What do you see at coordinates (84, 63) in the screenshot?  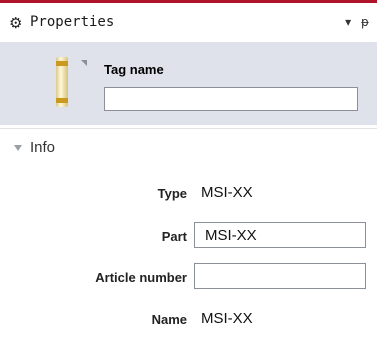 I see `corner-marker-icon` at bounding box center [84, 63].